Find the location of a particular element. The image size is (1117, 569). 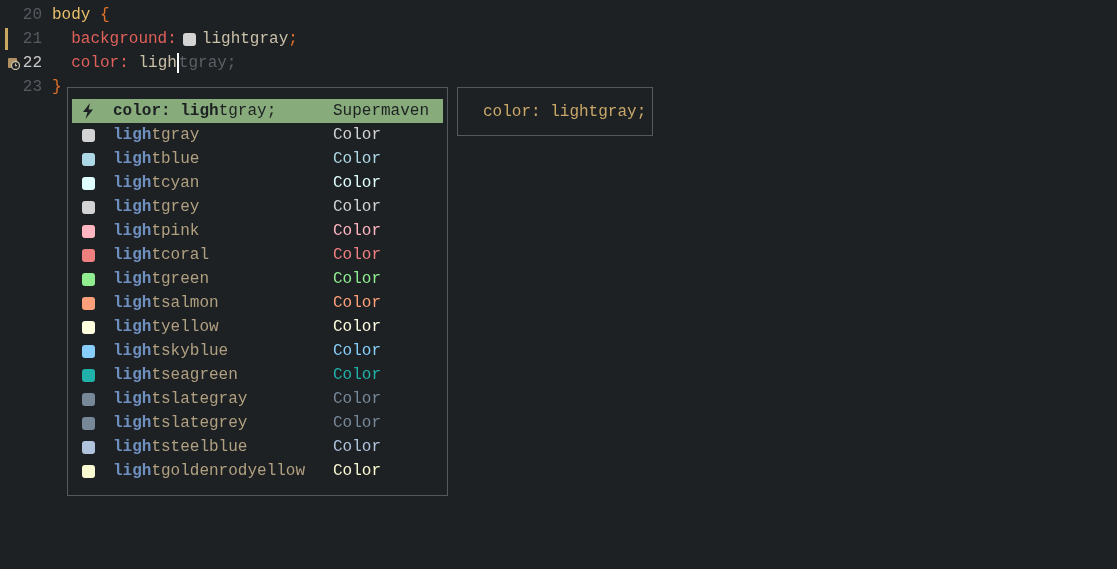

inline-suggestion: tgray; is located at coordinates (207, 63).